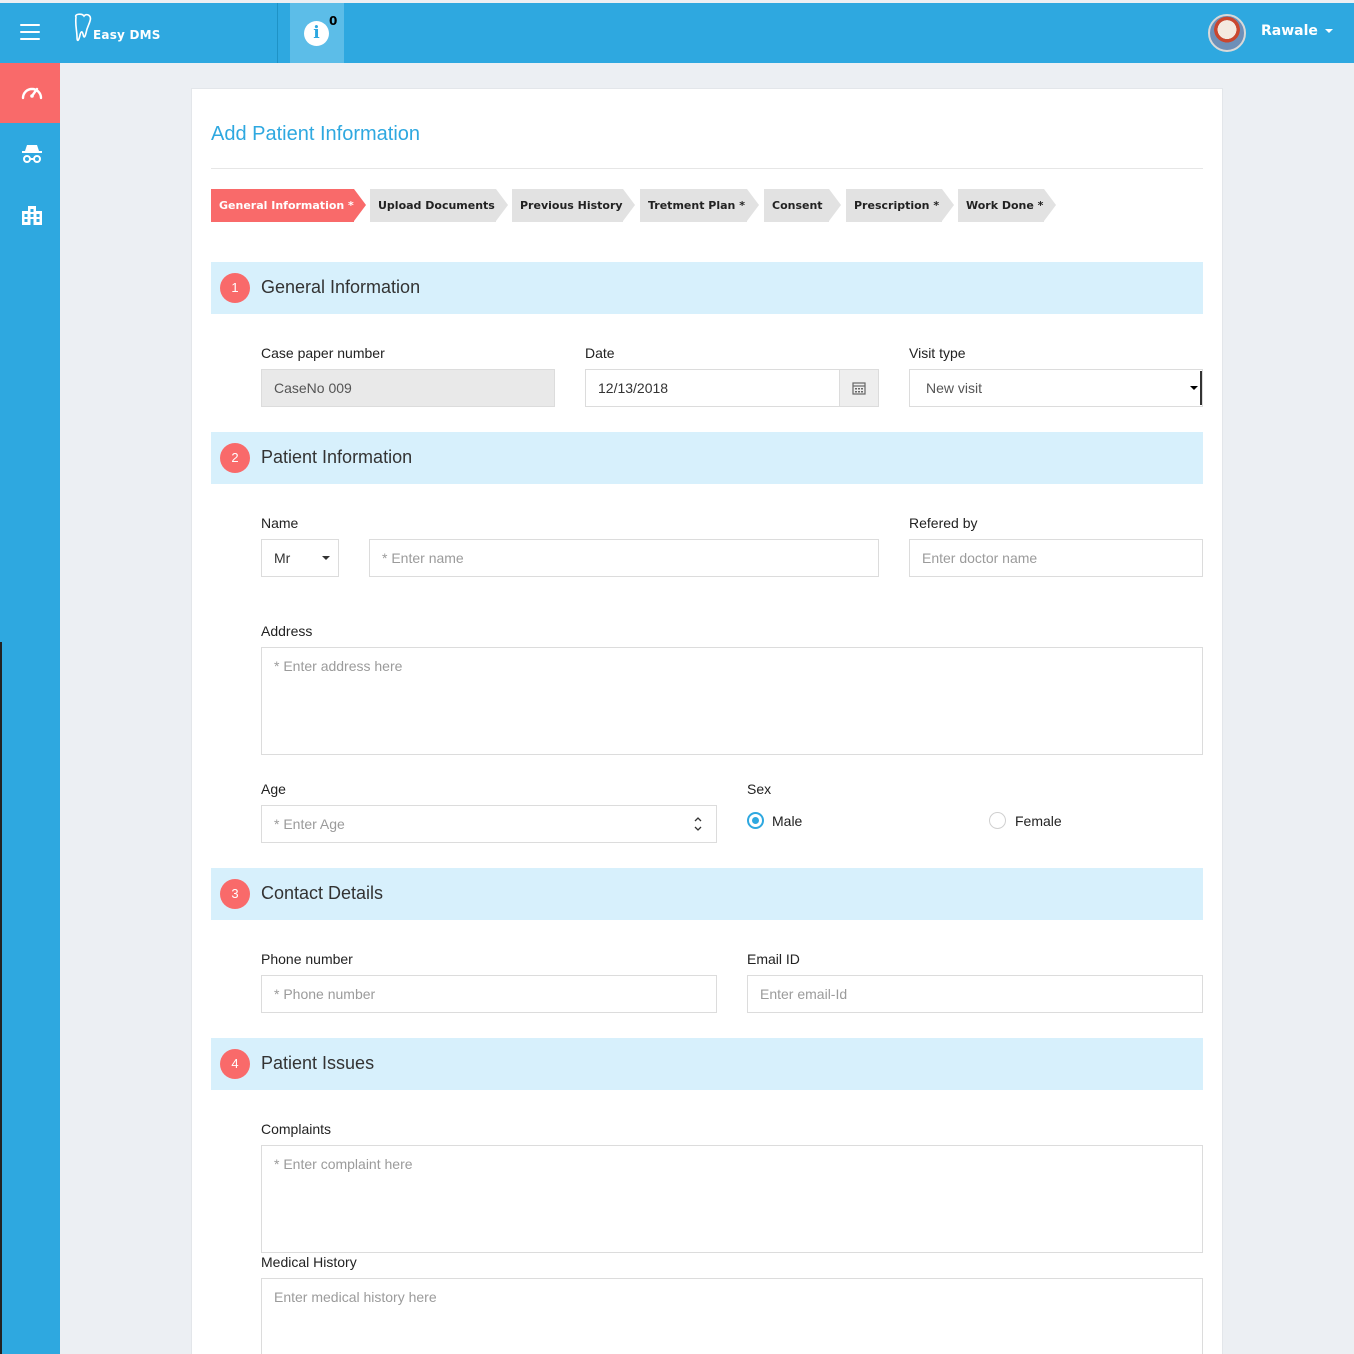 Image resolution: width=1354 pixels, height=1354 pixels. I want to click on building-icon, so click(32, 215).